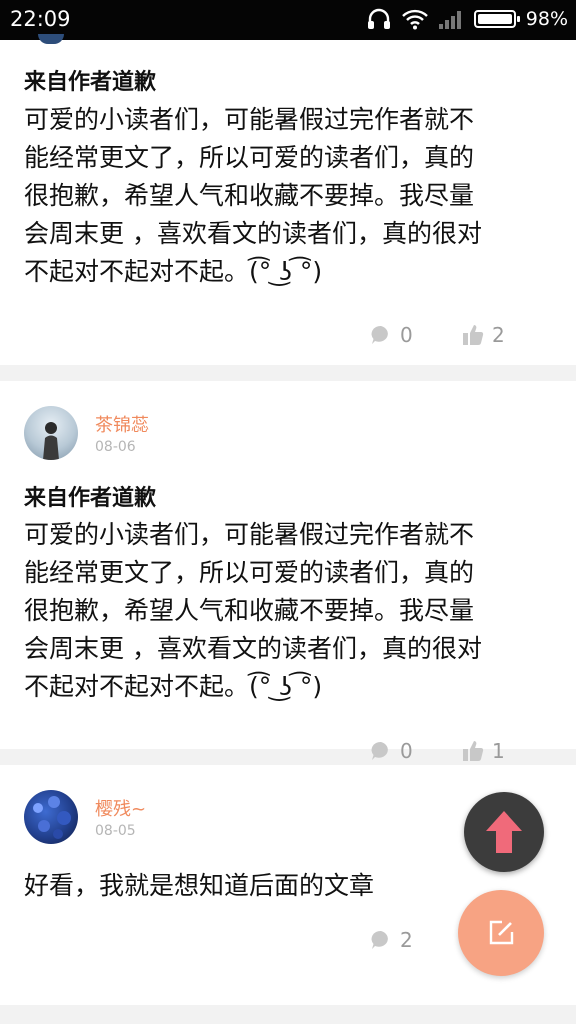  I want to click on like-count: 1, so click(498, 751).